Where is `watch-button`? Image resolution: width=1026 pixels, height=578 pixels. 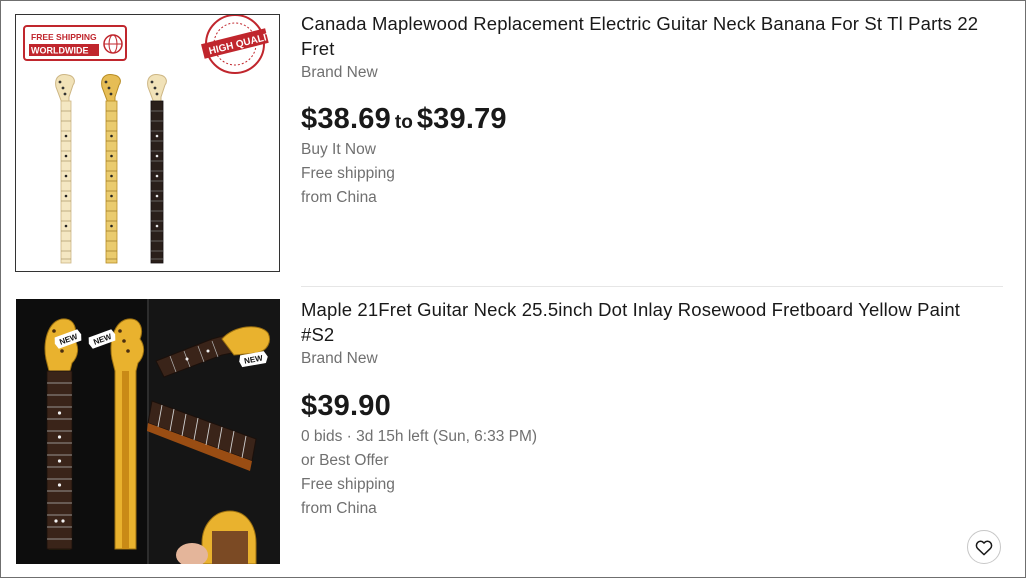 watch-button is located at coordinates (984, 547).